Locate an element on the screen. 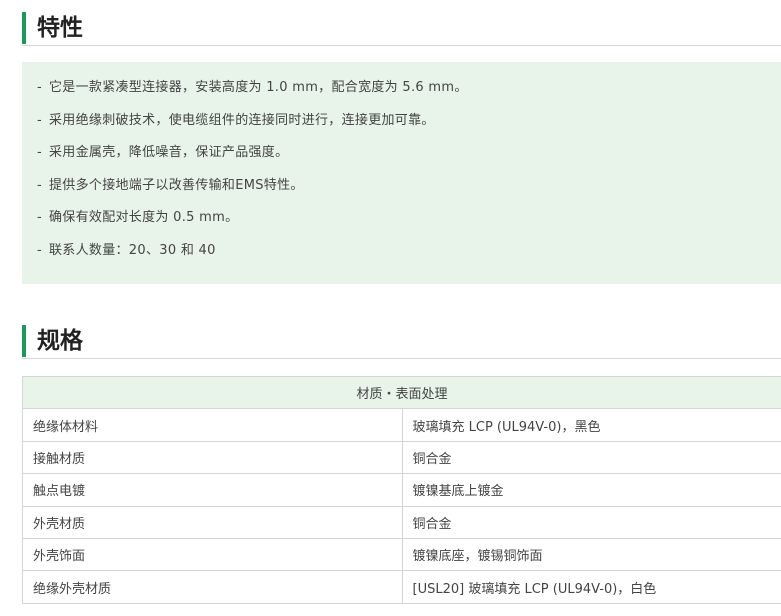  feature-text: 联系人数量：20、30 和 40 is located at coordinates (132, 250).